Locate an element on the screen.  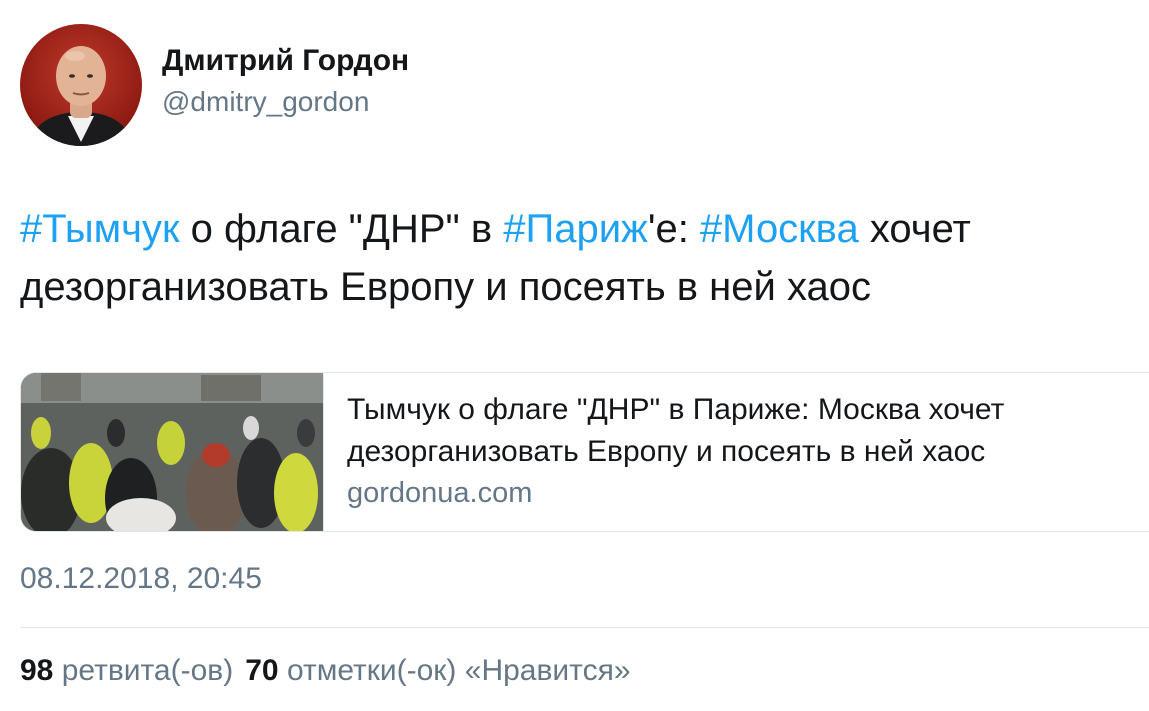
hashtag-link: #Париж is located at coordinates (575, 229).